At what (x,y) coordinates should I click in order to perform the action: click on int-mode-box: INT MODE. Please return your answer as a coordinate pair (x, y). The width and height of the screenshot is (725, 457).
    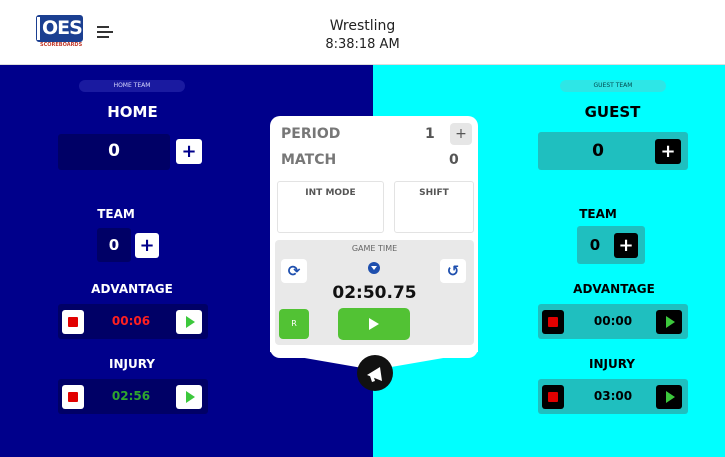
    Looking at the image, I should click on (330, 207).